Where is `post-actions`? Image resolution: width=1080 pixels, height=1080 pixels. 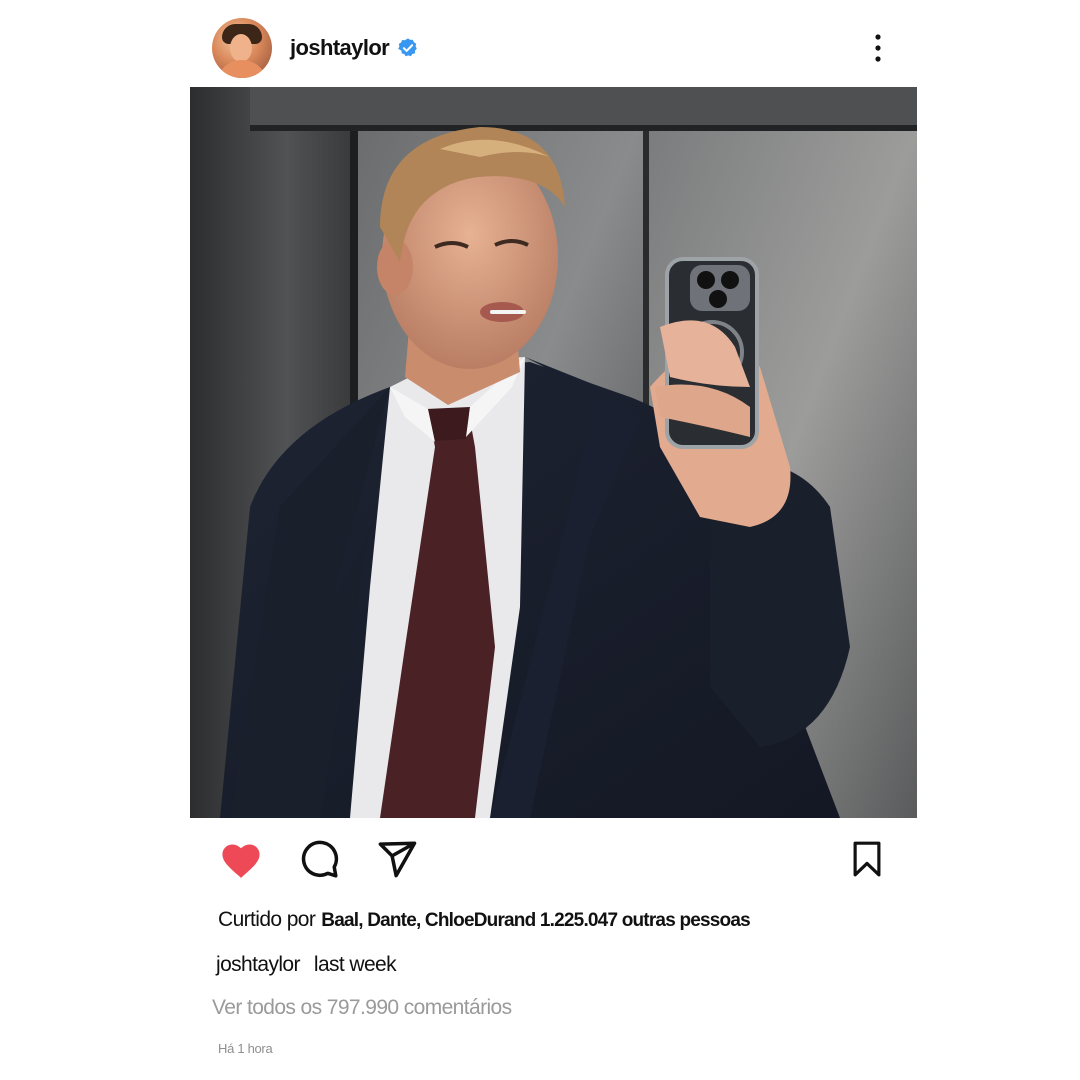
post-actions is located at coordinates (554, 859).